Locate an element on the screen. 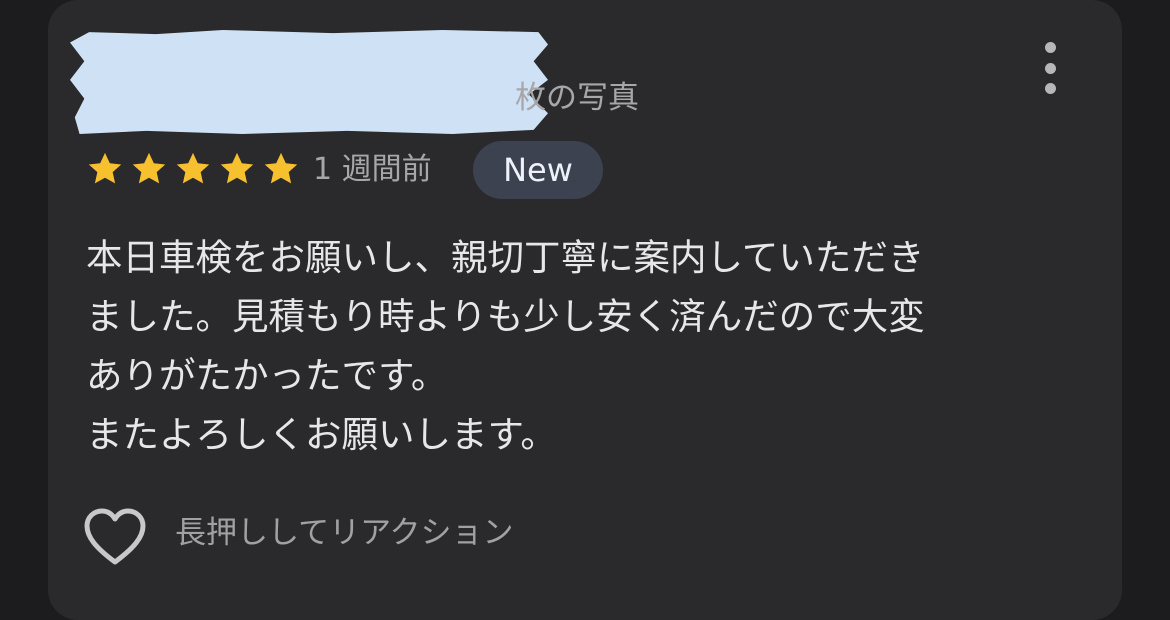 This screenshot has width=1170, height=620. star-rating is located at coordinates (193, 169).